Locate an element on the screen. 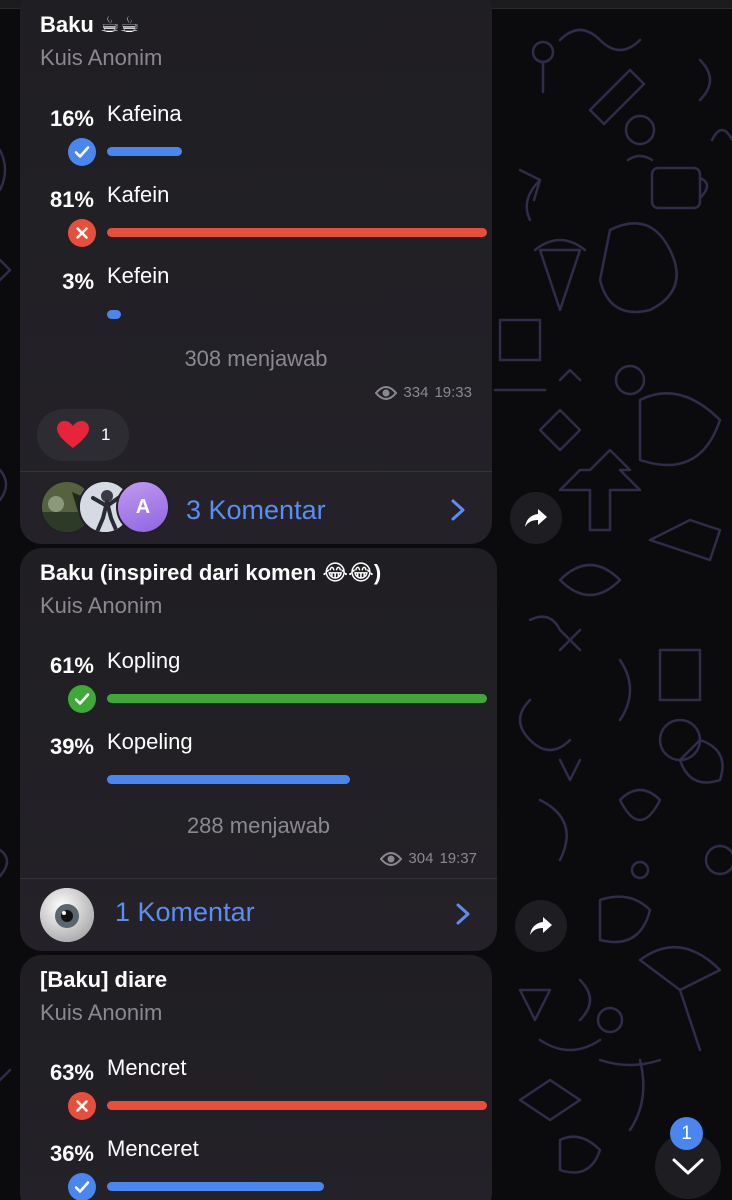 Image resolution: width=732 pixels, height=1200 pixels. avatar-letter: A is located at coordinates (143, 506).